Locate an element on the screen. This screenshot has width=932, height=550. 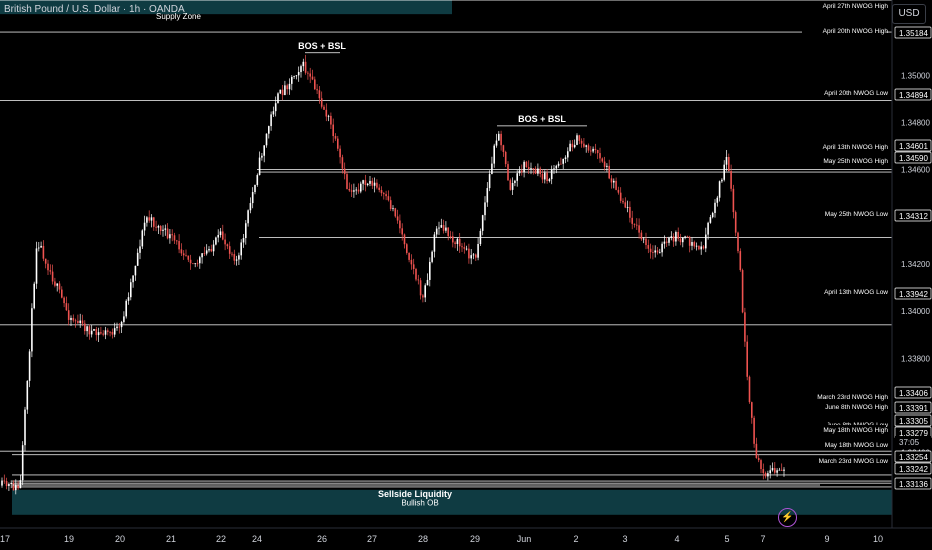
price-label: 1.35184 is located at coordinates (913, 33).